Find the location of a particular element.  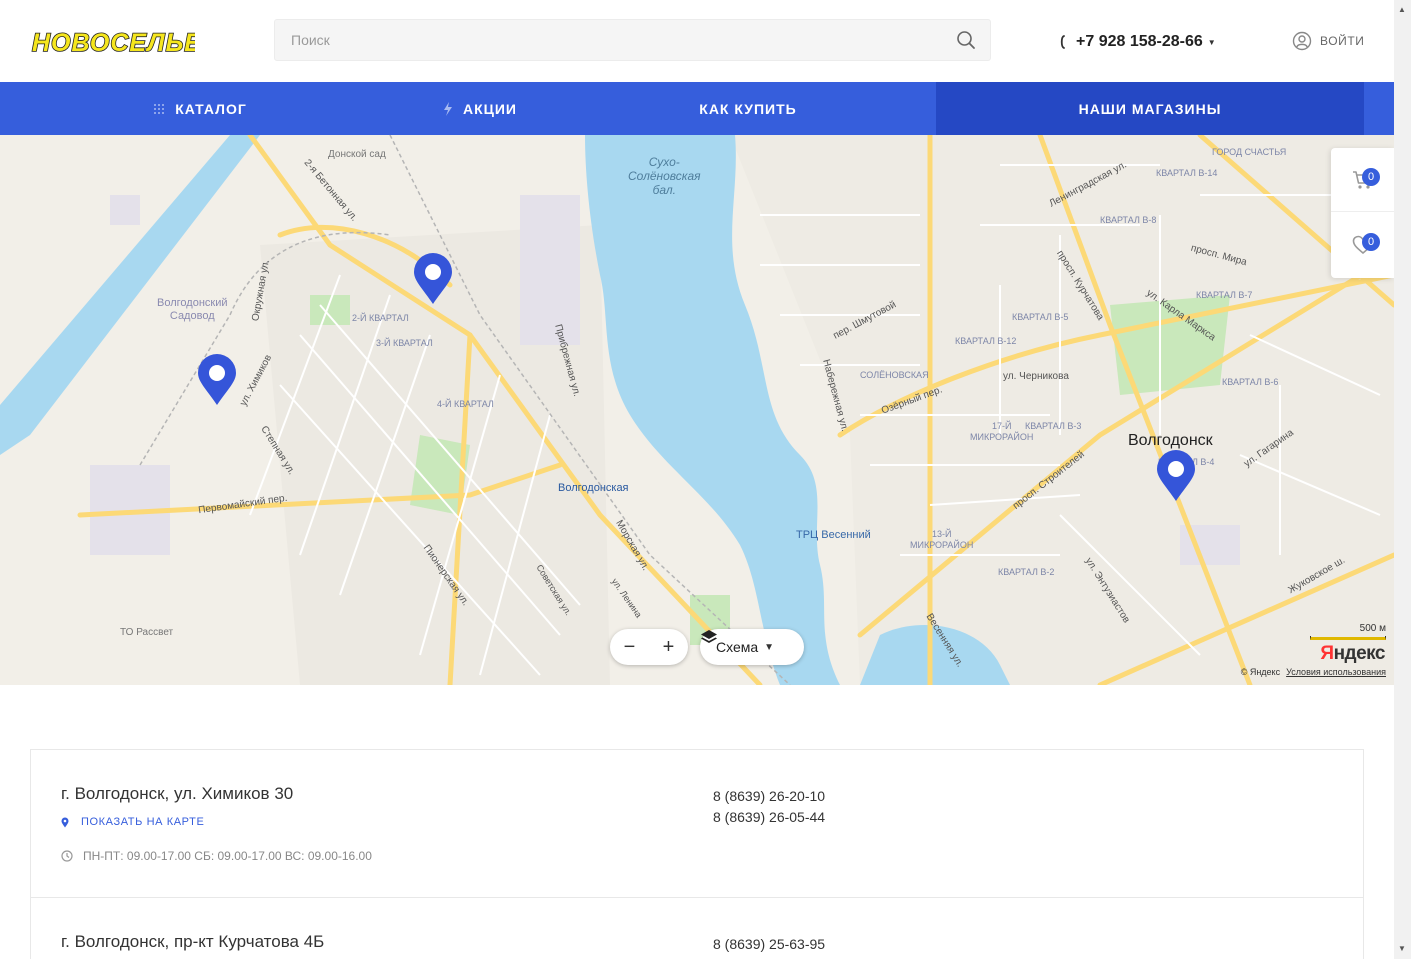

lightning-icon is located at coordinates (447, 108).